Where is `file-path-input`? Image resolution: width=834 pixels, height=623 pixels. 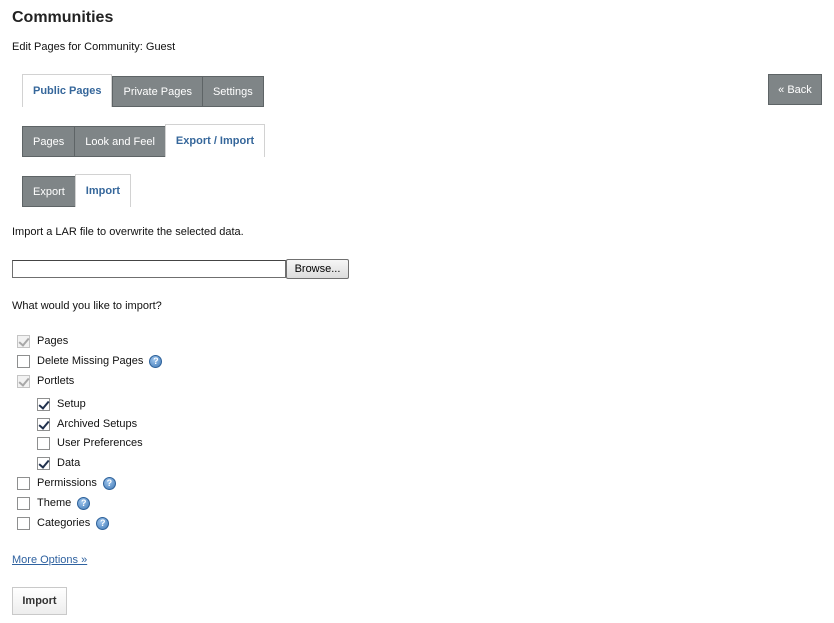
file-path-input is located at coordinates (149, 269).